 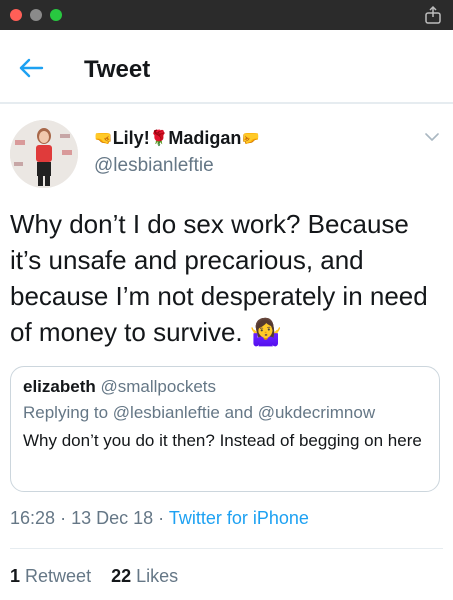 I want to click on tweet-source-link: Twitter for iPhone, so click(x=239, y=518).